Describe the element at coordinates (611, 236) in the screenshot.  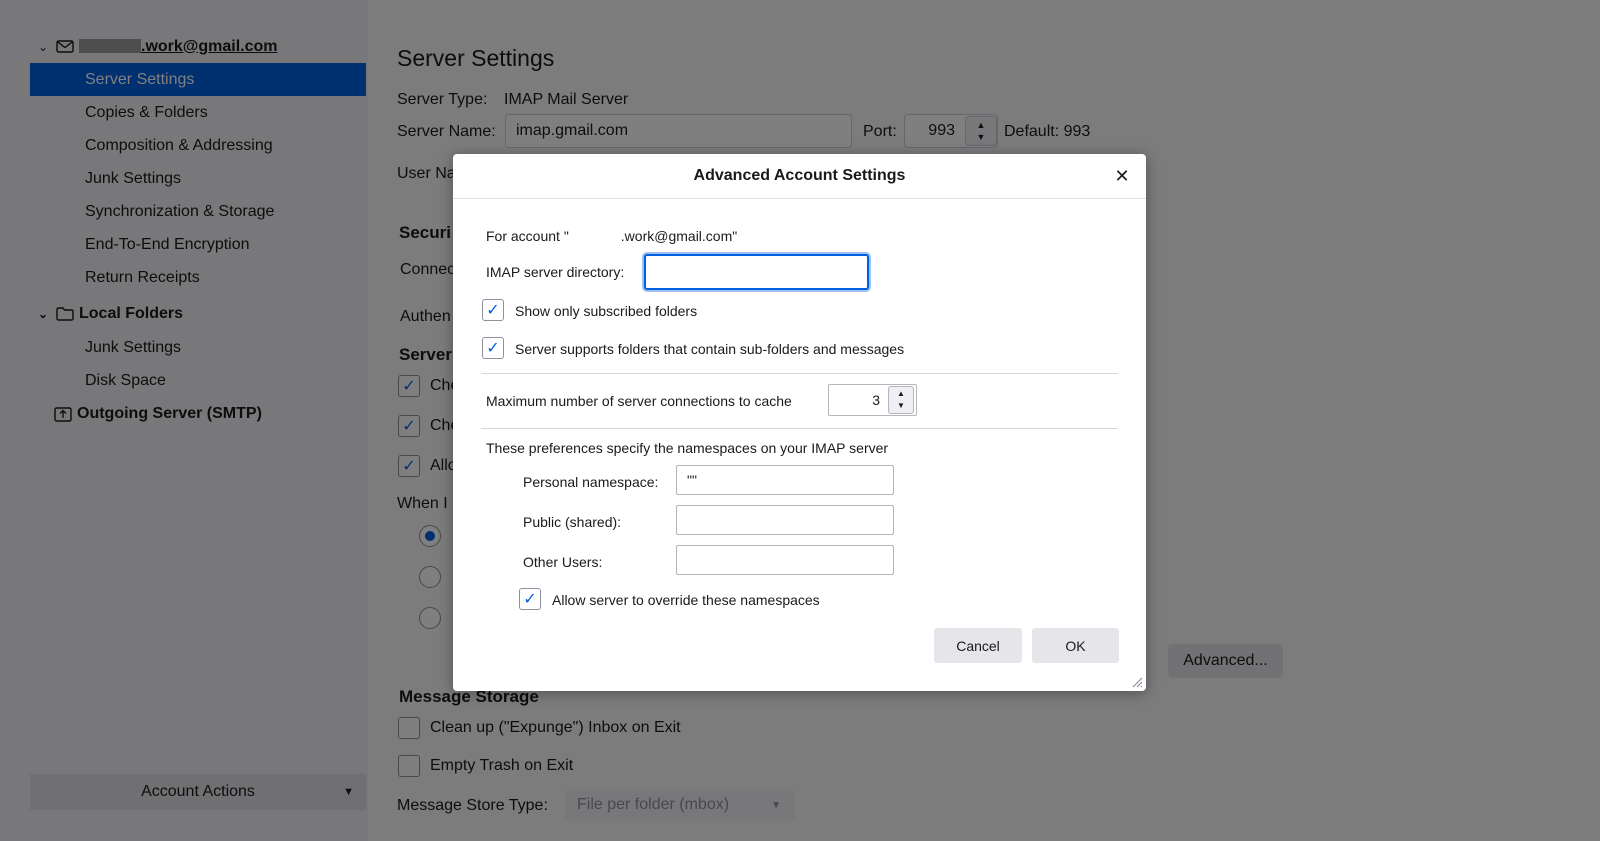
I see `for-account-label: For account " .work@gmail.com"` at that location.